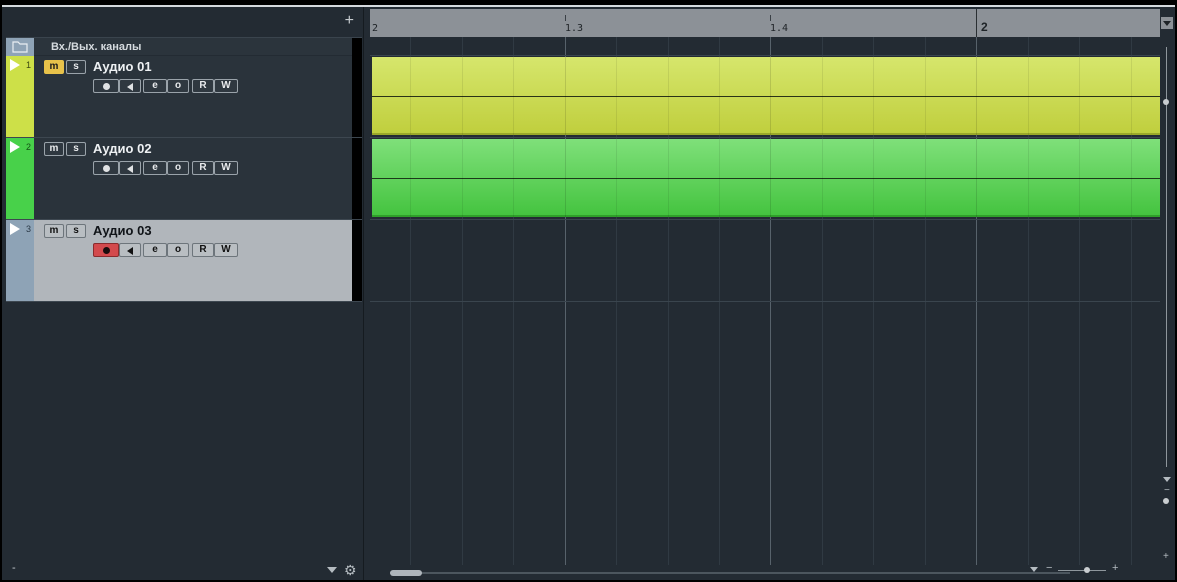  What do you see at coordinates (357, 47) in the screenshot?
I see `folder-track-meter` at bounding box center [357, 47].